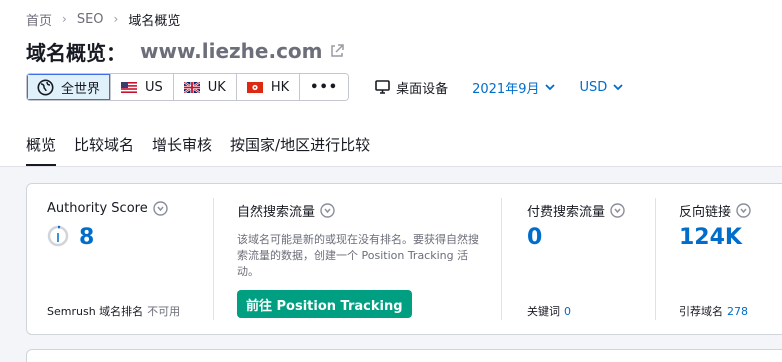  I want to click on database-uk: UK, so click(205, 87).